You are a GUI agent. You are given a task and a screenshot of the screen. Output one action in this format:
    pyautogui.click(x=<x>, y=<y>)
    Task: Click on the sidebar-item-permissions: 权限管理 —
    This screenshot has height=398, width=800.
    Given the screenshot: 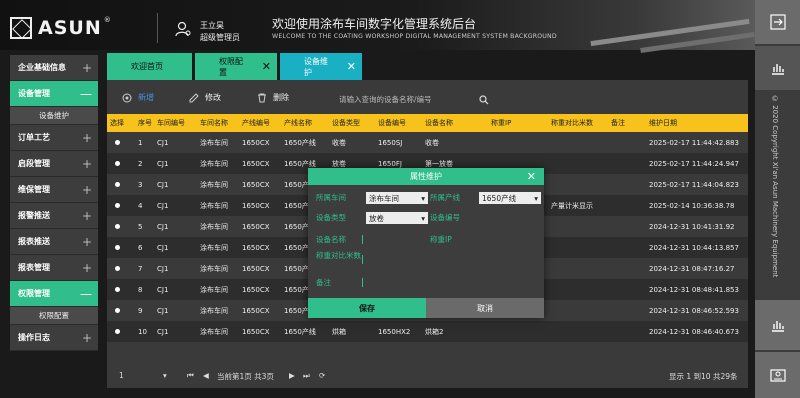 What is the action you would take?
    pyautogui.click(x=54, y=294)
    